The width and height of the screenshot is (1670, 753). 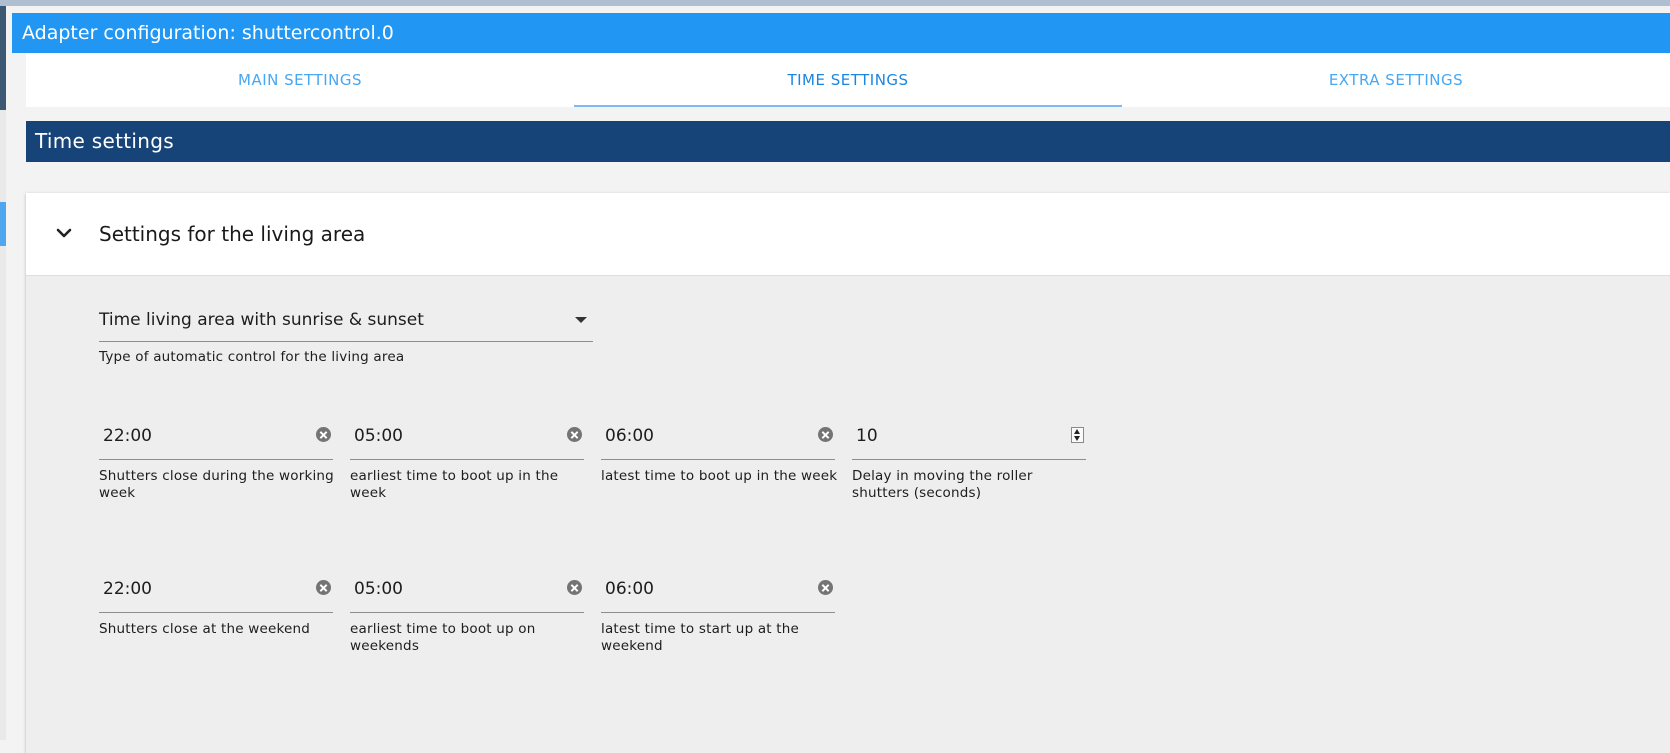 I want to click on sidebar-edge-accent, so click(x=3, y=224).